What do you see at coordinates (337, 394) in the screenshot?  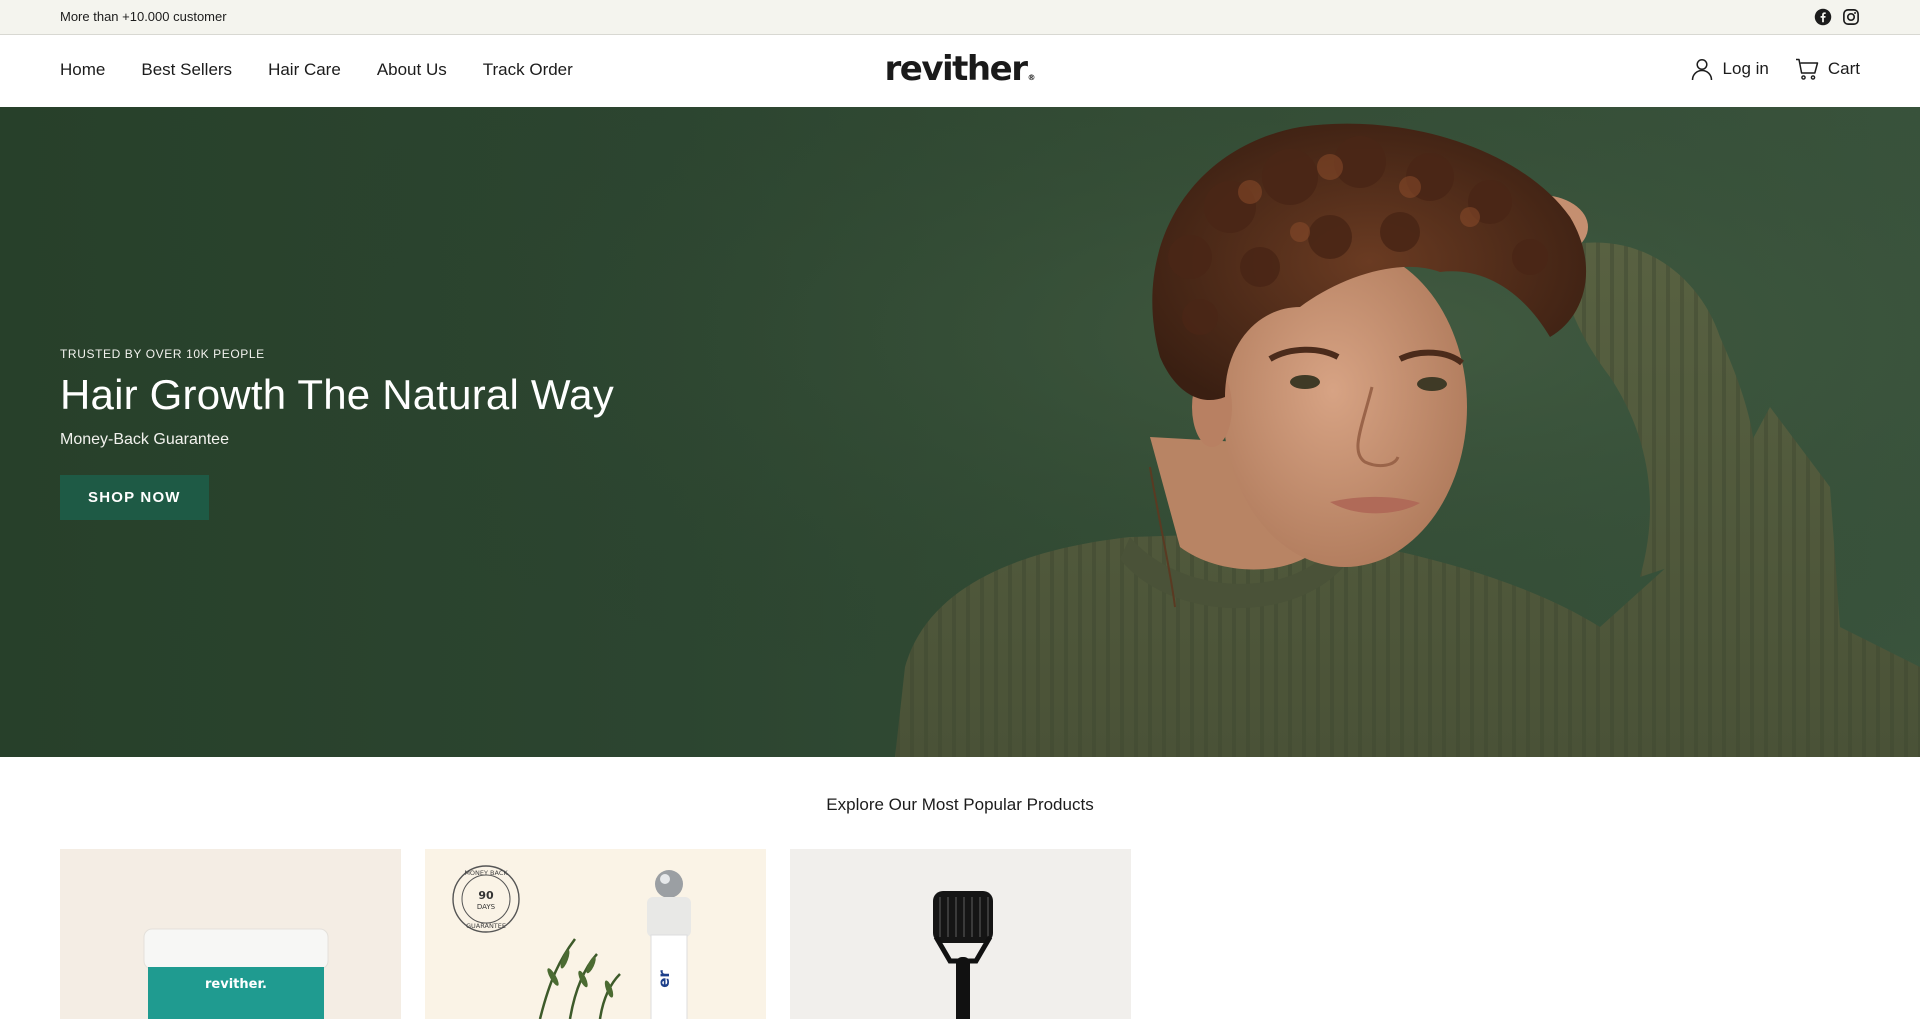 I see `hero-title: Hair Growth The Natural Way` at bounding box center [337, 394].